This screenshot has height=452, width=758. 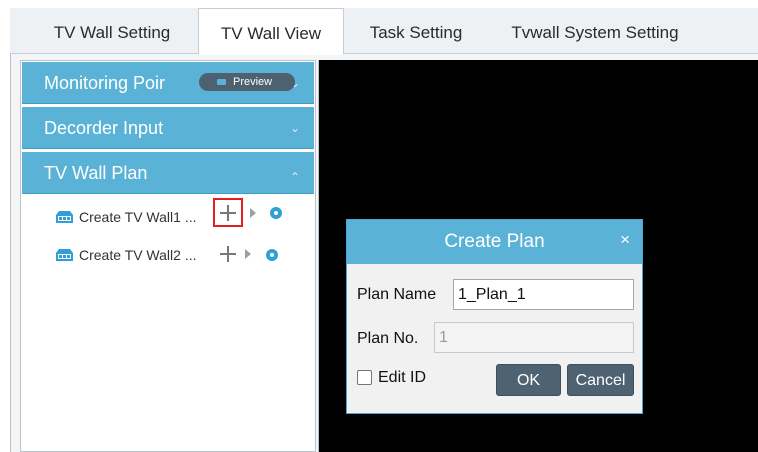 What do you see at coordinates (96, 173) in the screenshot?
I see `accordion-label: TV Wall Plan` at bounding box center [96, 173].